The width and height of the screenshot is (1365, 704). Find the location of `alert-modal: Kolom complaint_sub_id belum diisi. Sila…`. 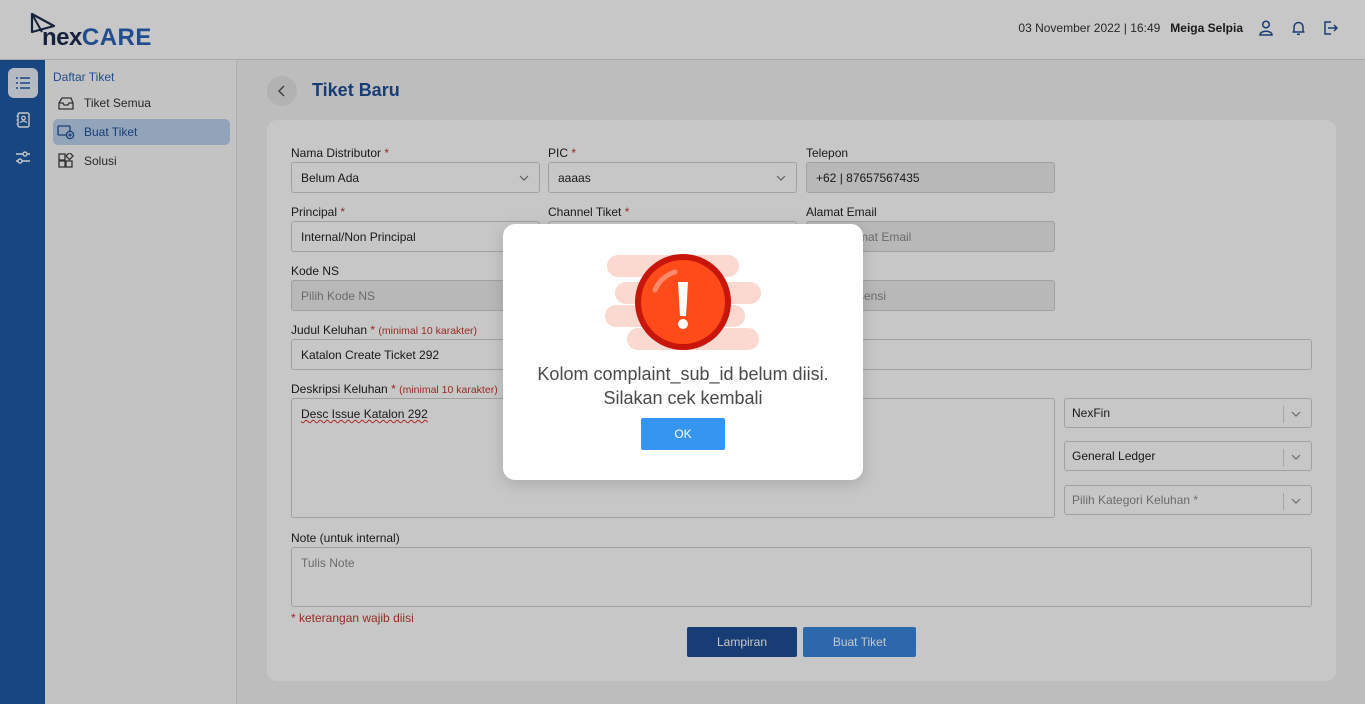

alert-modal: Kolom complaint_sub_id belum diisi. Sila… is located at coordinates (683, 352).